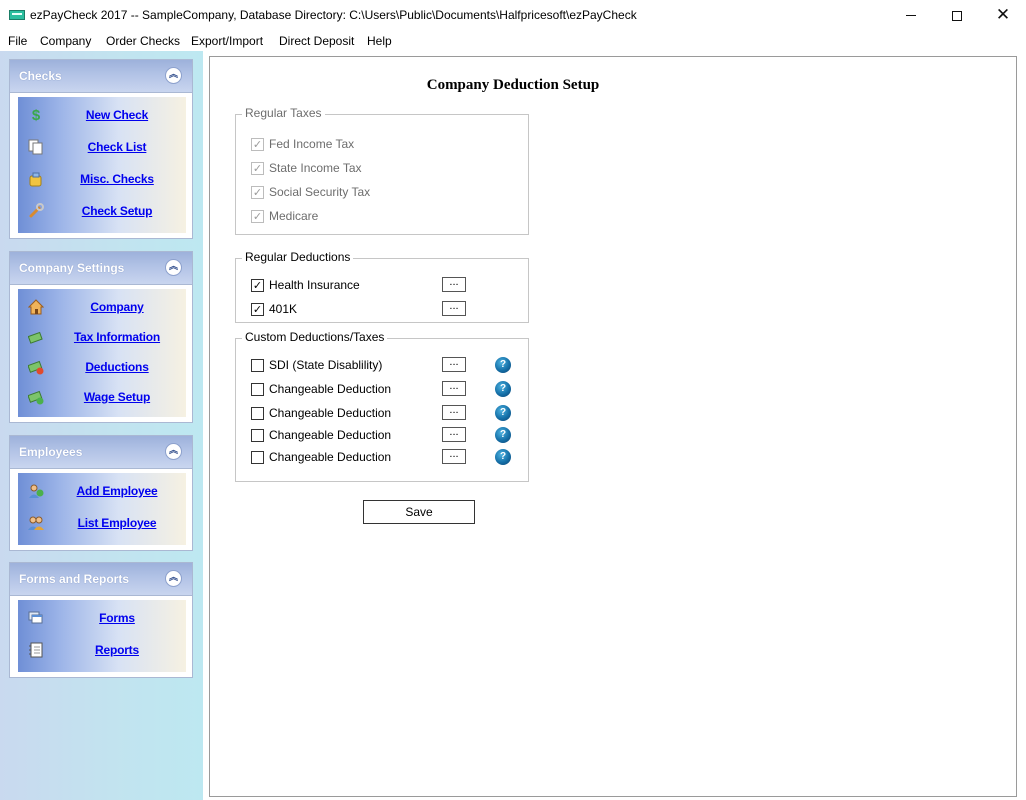 The image size is (1026, 800). What do you see at coordinates (257, 285) in the screenshot?
I see `health-insurance-checkbox: ✓` at bounding box center [257, 285].